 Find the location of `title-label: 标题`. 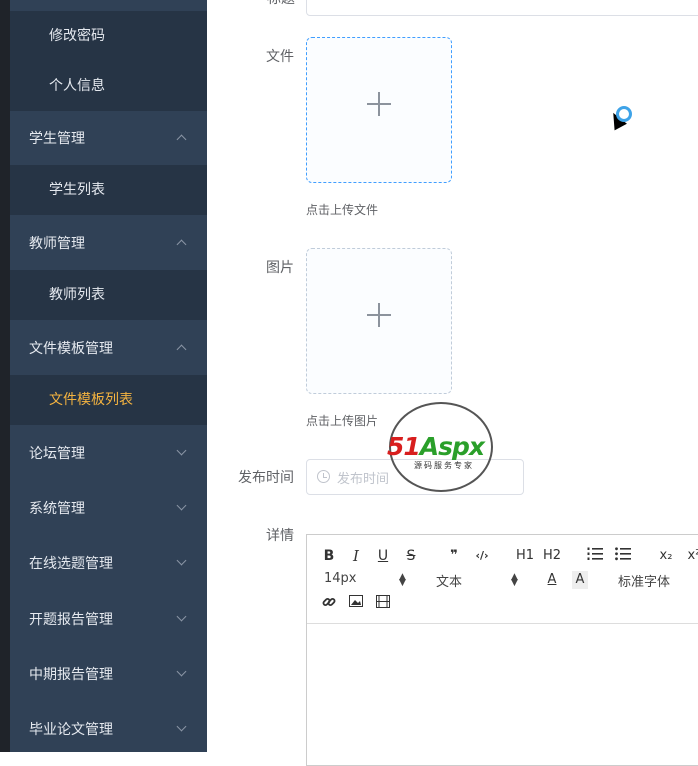

title-label: 标题 is located at coordinates (255, 4).